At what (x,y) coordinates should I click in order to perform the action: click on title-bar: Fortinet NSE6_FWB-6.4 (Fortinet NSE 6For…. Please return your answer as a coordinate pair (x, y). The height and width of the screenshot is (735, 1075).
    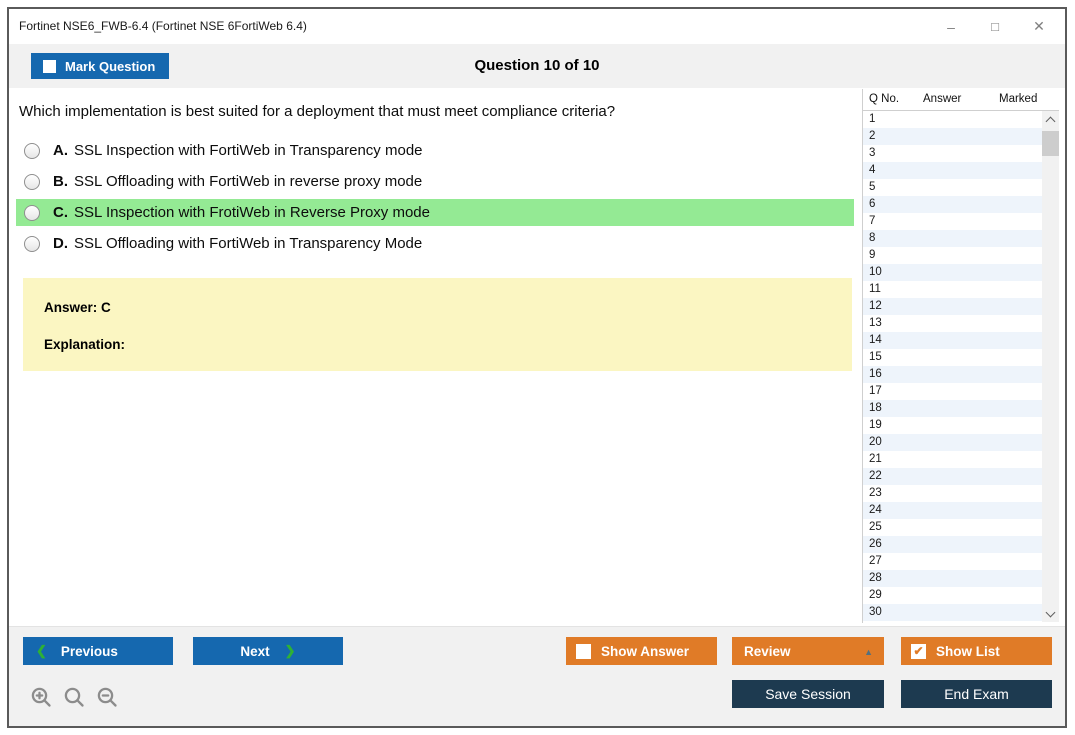
    Looking at the image, I should click on (537, 26).